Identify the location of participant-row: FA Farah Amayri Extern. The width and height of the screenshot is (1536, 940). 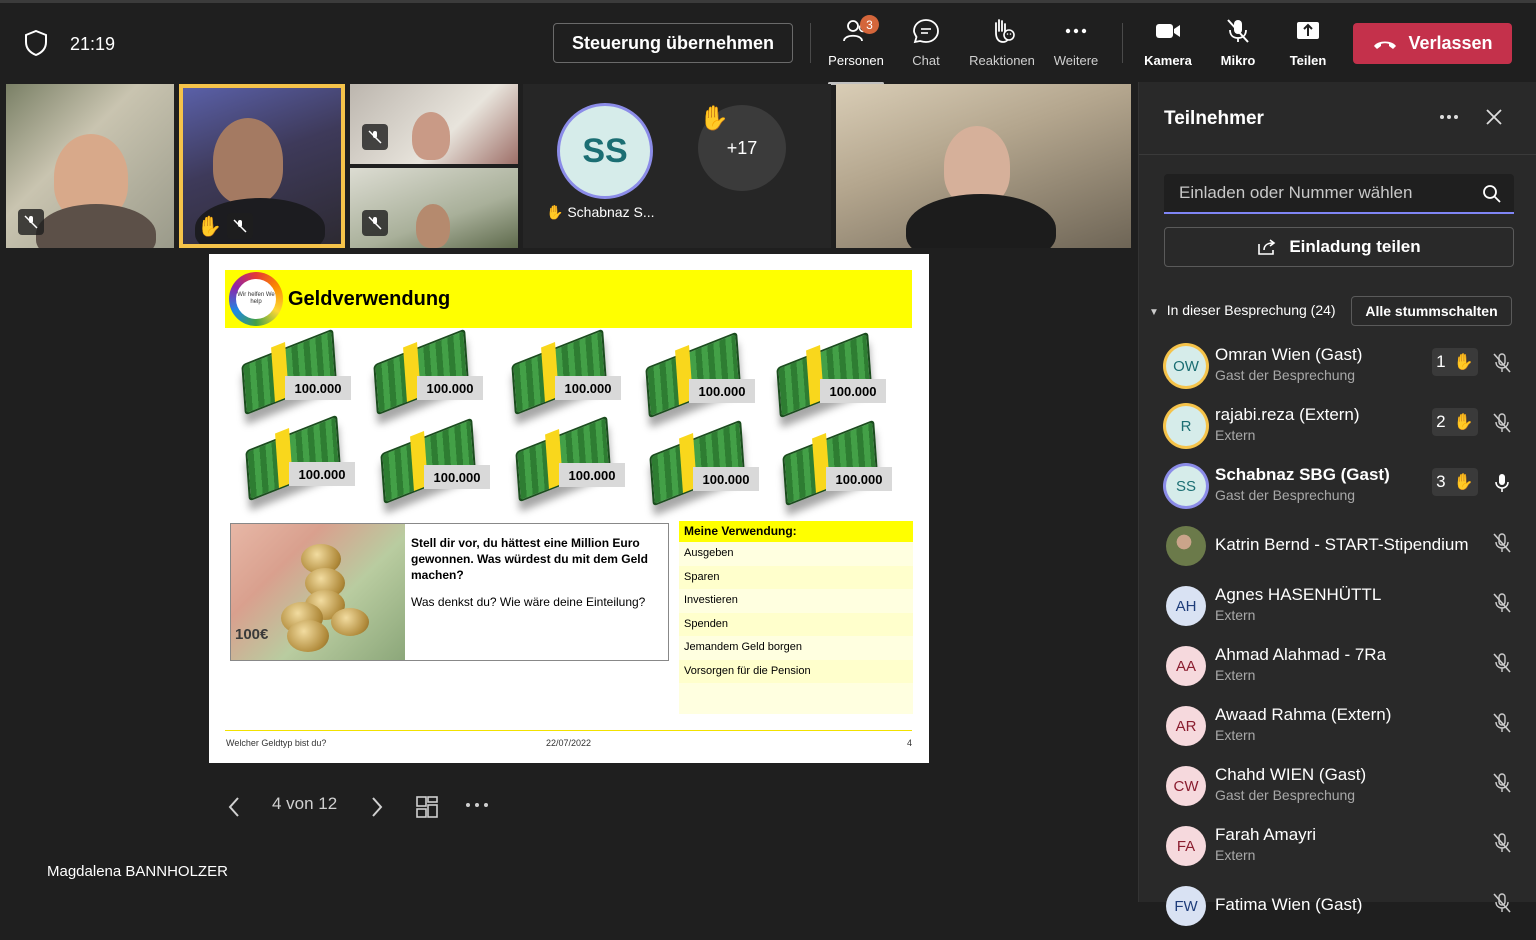
(1337, 850).